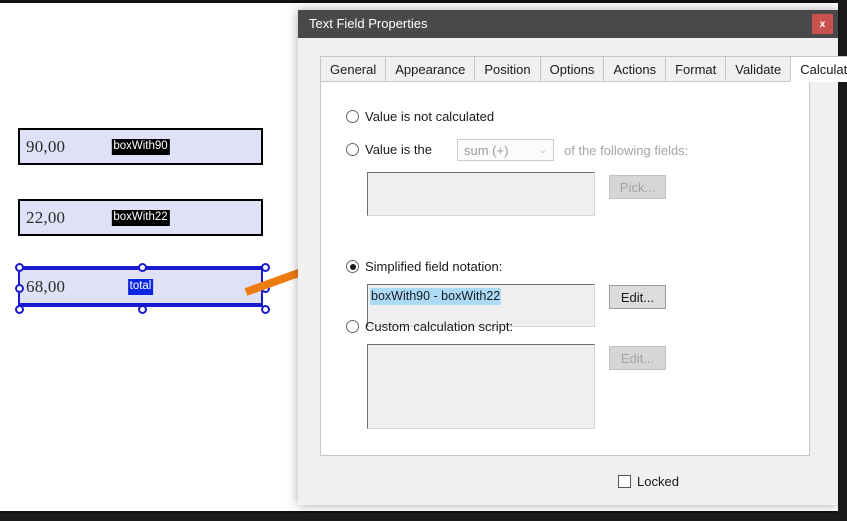 The image size is (847, 521). Describe the element at coordinates (434, 266) in the screenshot. I see `radio-label: Simplified field notation:` at that location.